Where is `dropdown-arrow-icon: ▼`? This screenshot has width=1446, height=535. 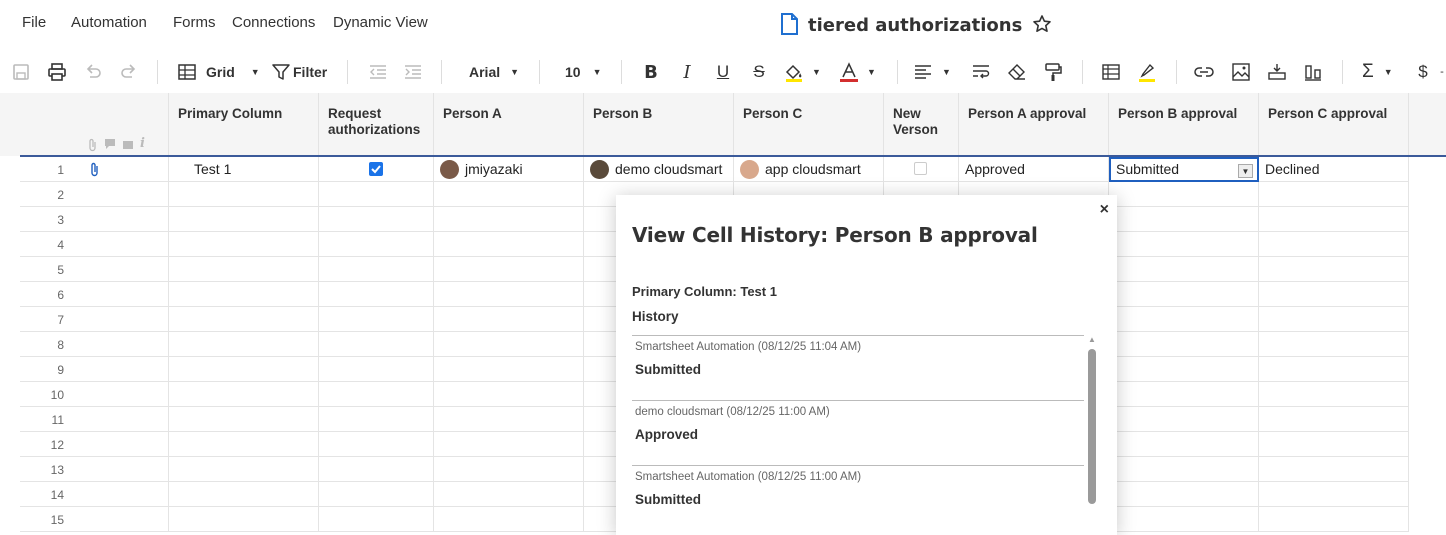
dropdown-arrow-icon: ▼ is located at coordinates (1245, 171).